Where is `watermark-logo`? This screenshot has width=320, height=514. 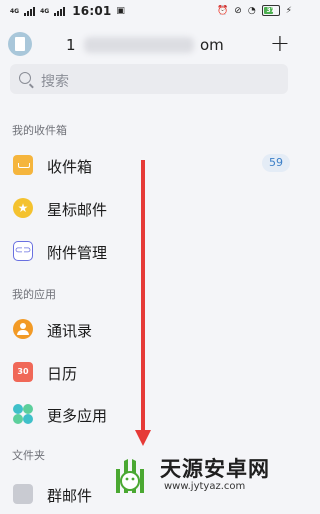 watermark-logo is located at coordinates (130, 476).